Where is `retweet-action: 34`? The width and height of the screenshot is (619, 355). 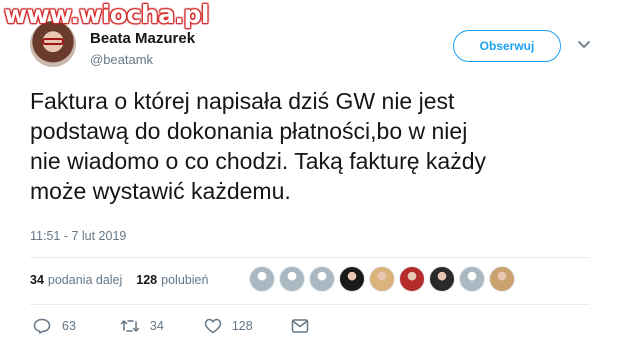
retweet-action: 34 is located at coordinates (142, 326).